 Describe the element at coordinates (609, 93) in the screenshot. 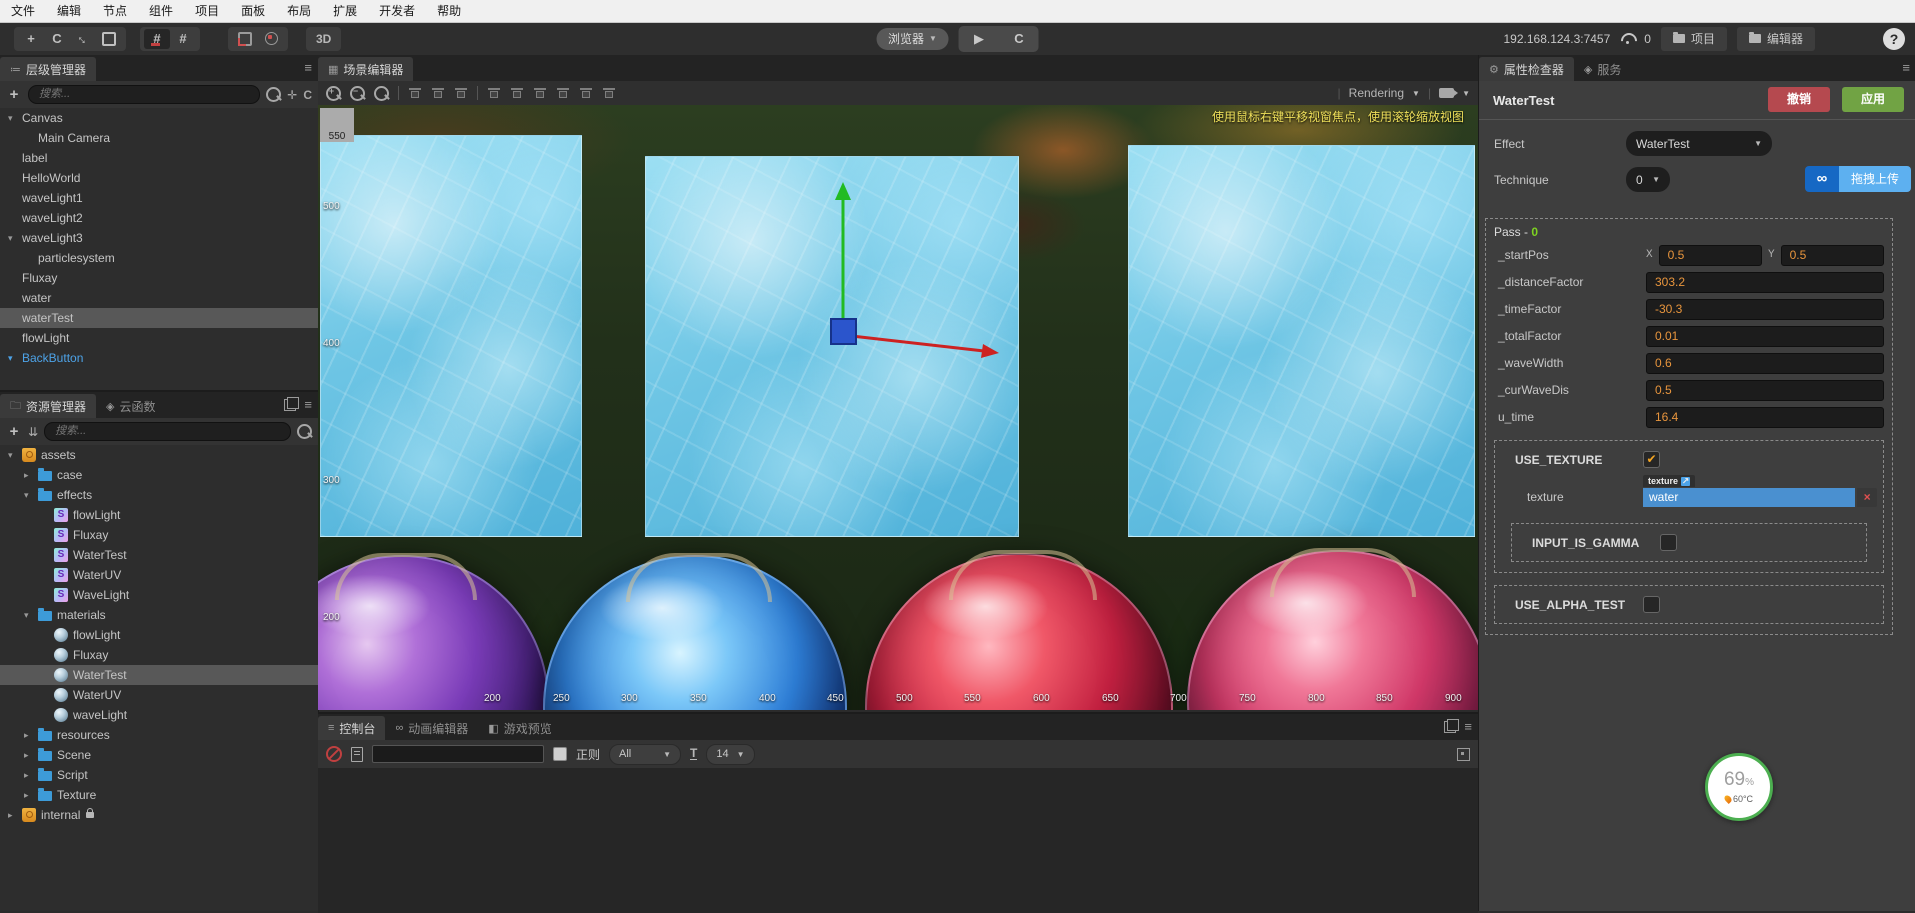

I see `distribute-gap-icon` at that location.